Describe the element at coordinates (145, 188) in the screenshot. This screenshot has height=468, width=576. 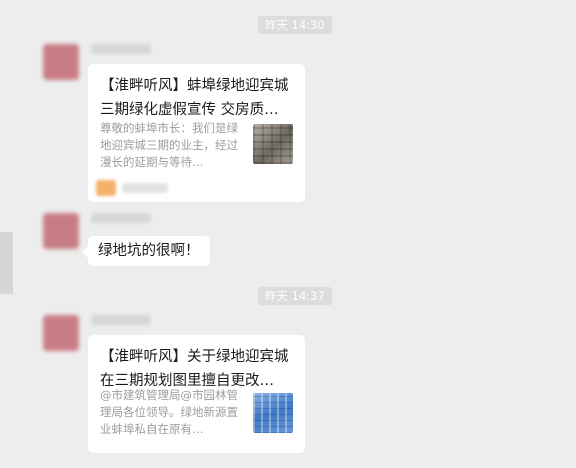
I see `source-account-name` at that location.